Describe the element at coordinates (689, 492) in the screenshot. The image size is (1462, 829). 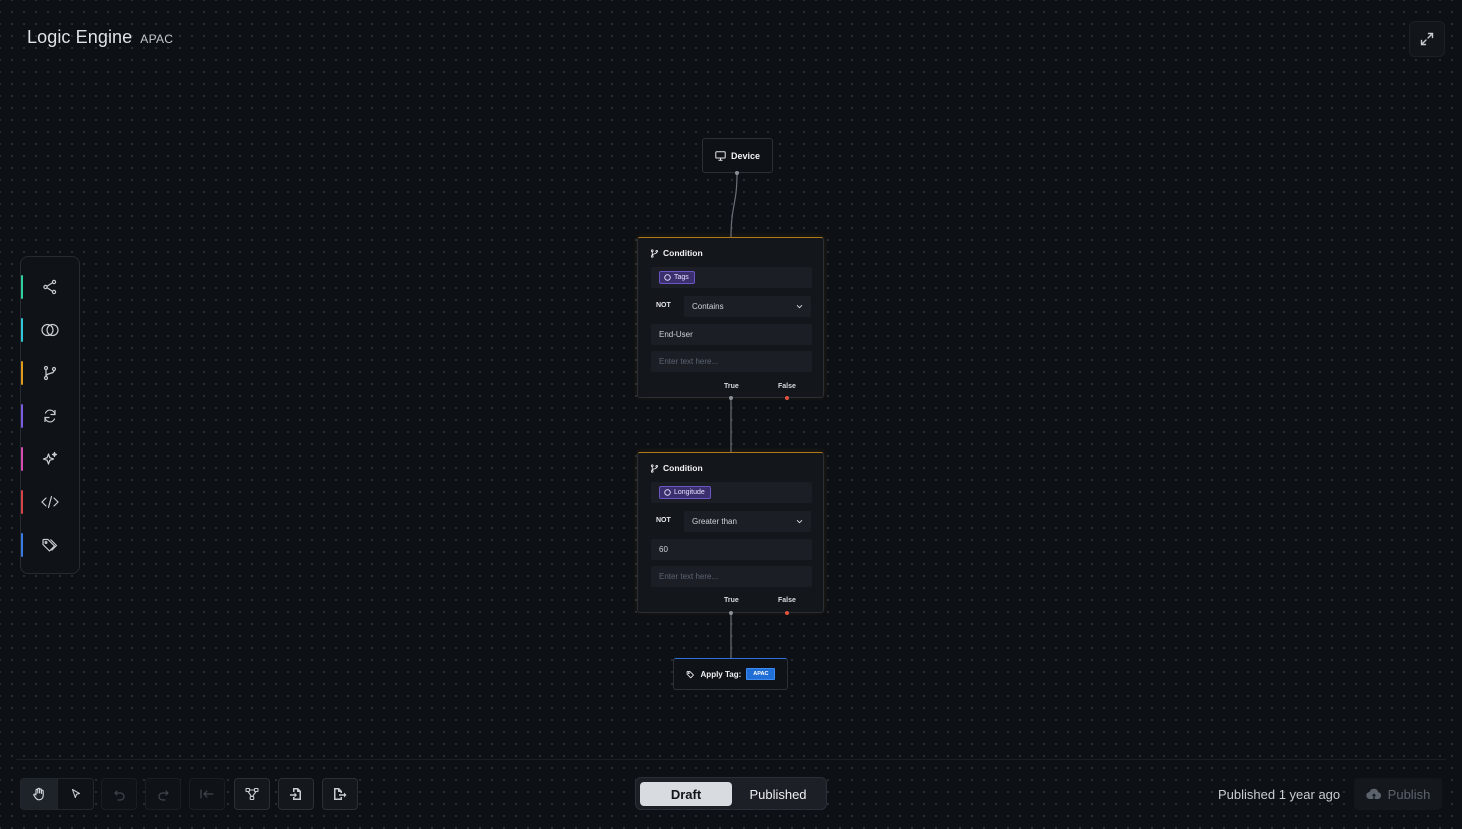
I see `attribute-label: Longitude` at that location.